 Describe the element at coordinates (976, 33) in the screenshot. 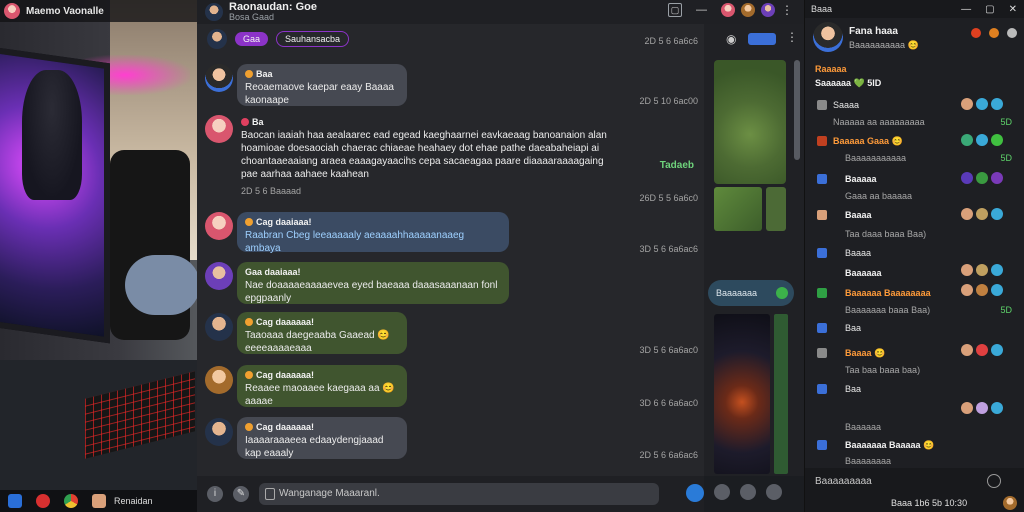

I see `mute-icon` at that location.